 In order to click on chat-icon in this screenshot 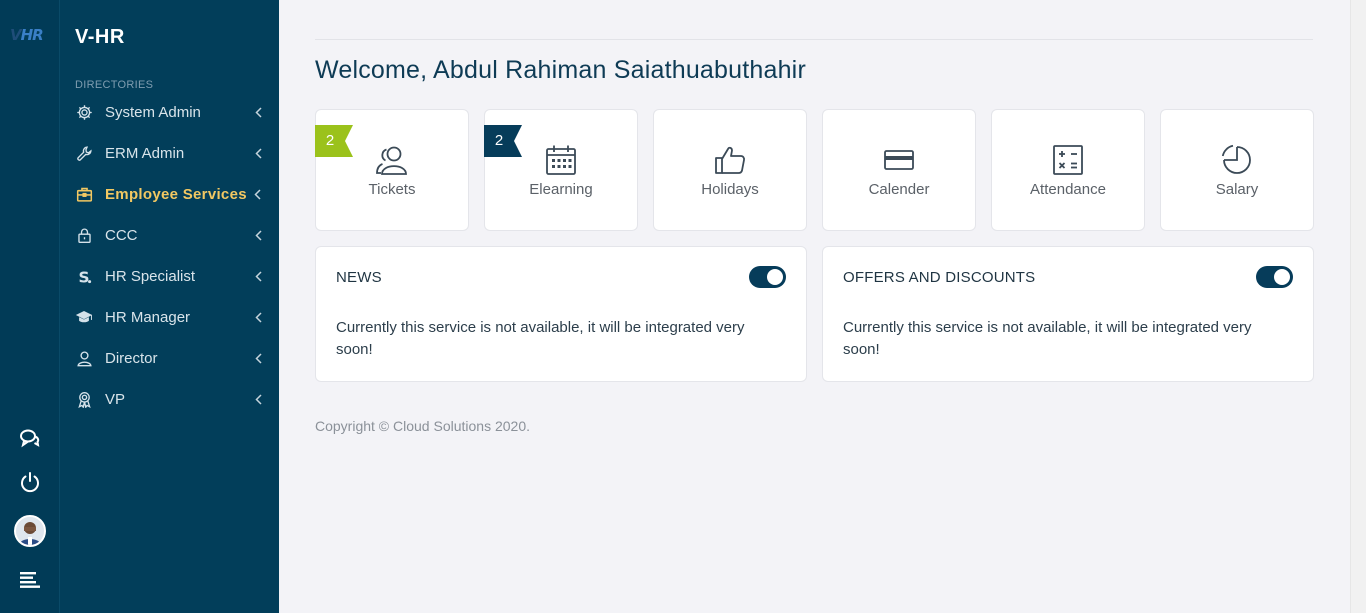, I will do `click(30, 438)`.